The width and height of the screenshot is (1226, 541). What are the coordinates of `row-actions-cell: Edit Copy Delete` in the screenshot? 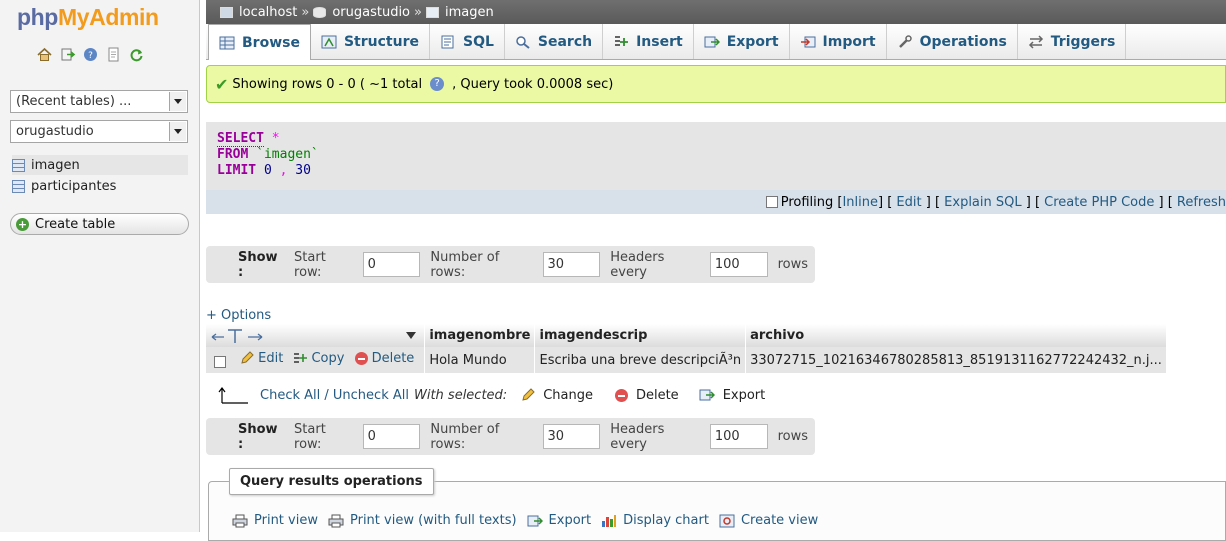 It's located at (316, 360).